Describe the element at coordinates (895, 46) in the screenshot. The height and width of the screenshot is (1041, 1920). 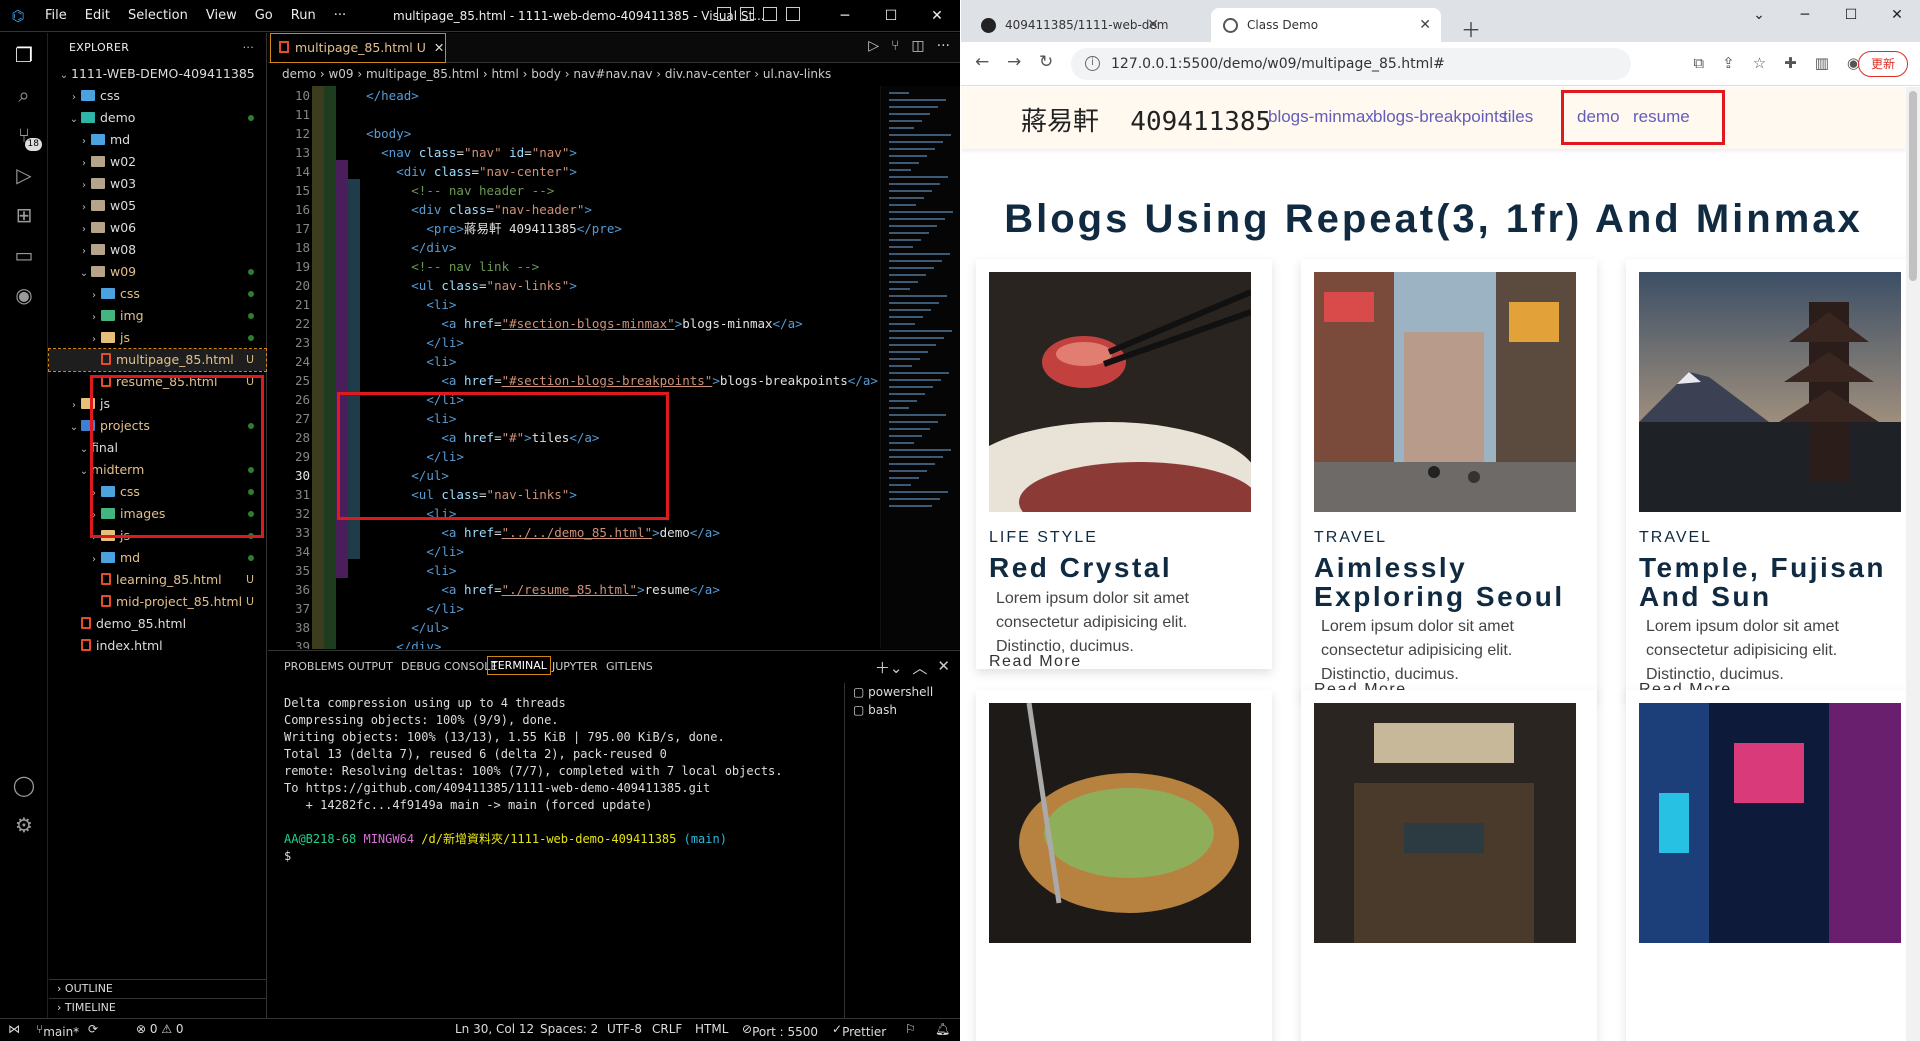
I see `open-changes-icon: ⑂` at that location.